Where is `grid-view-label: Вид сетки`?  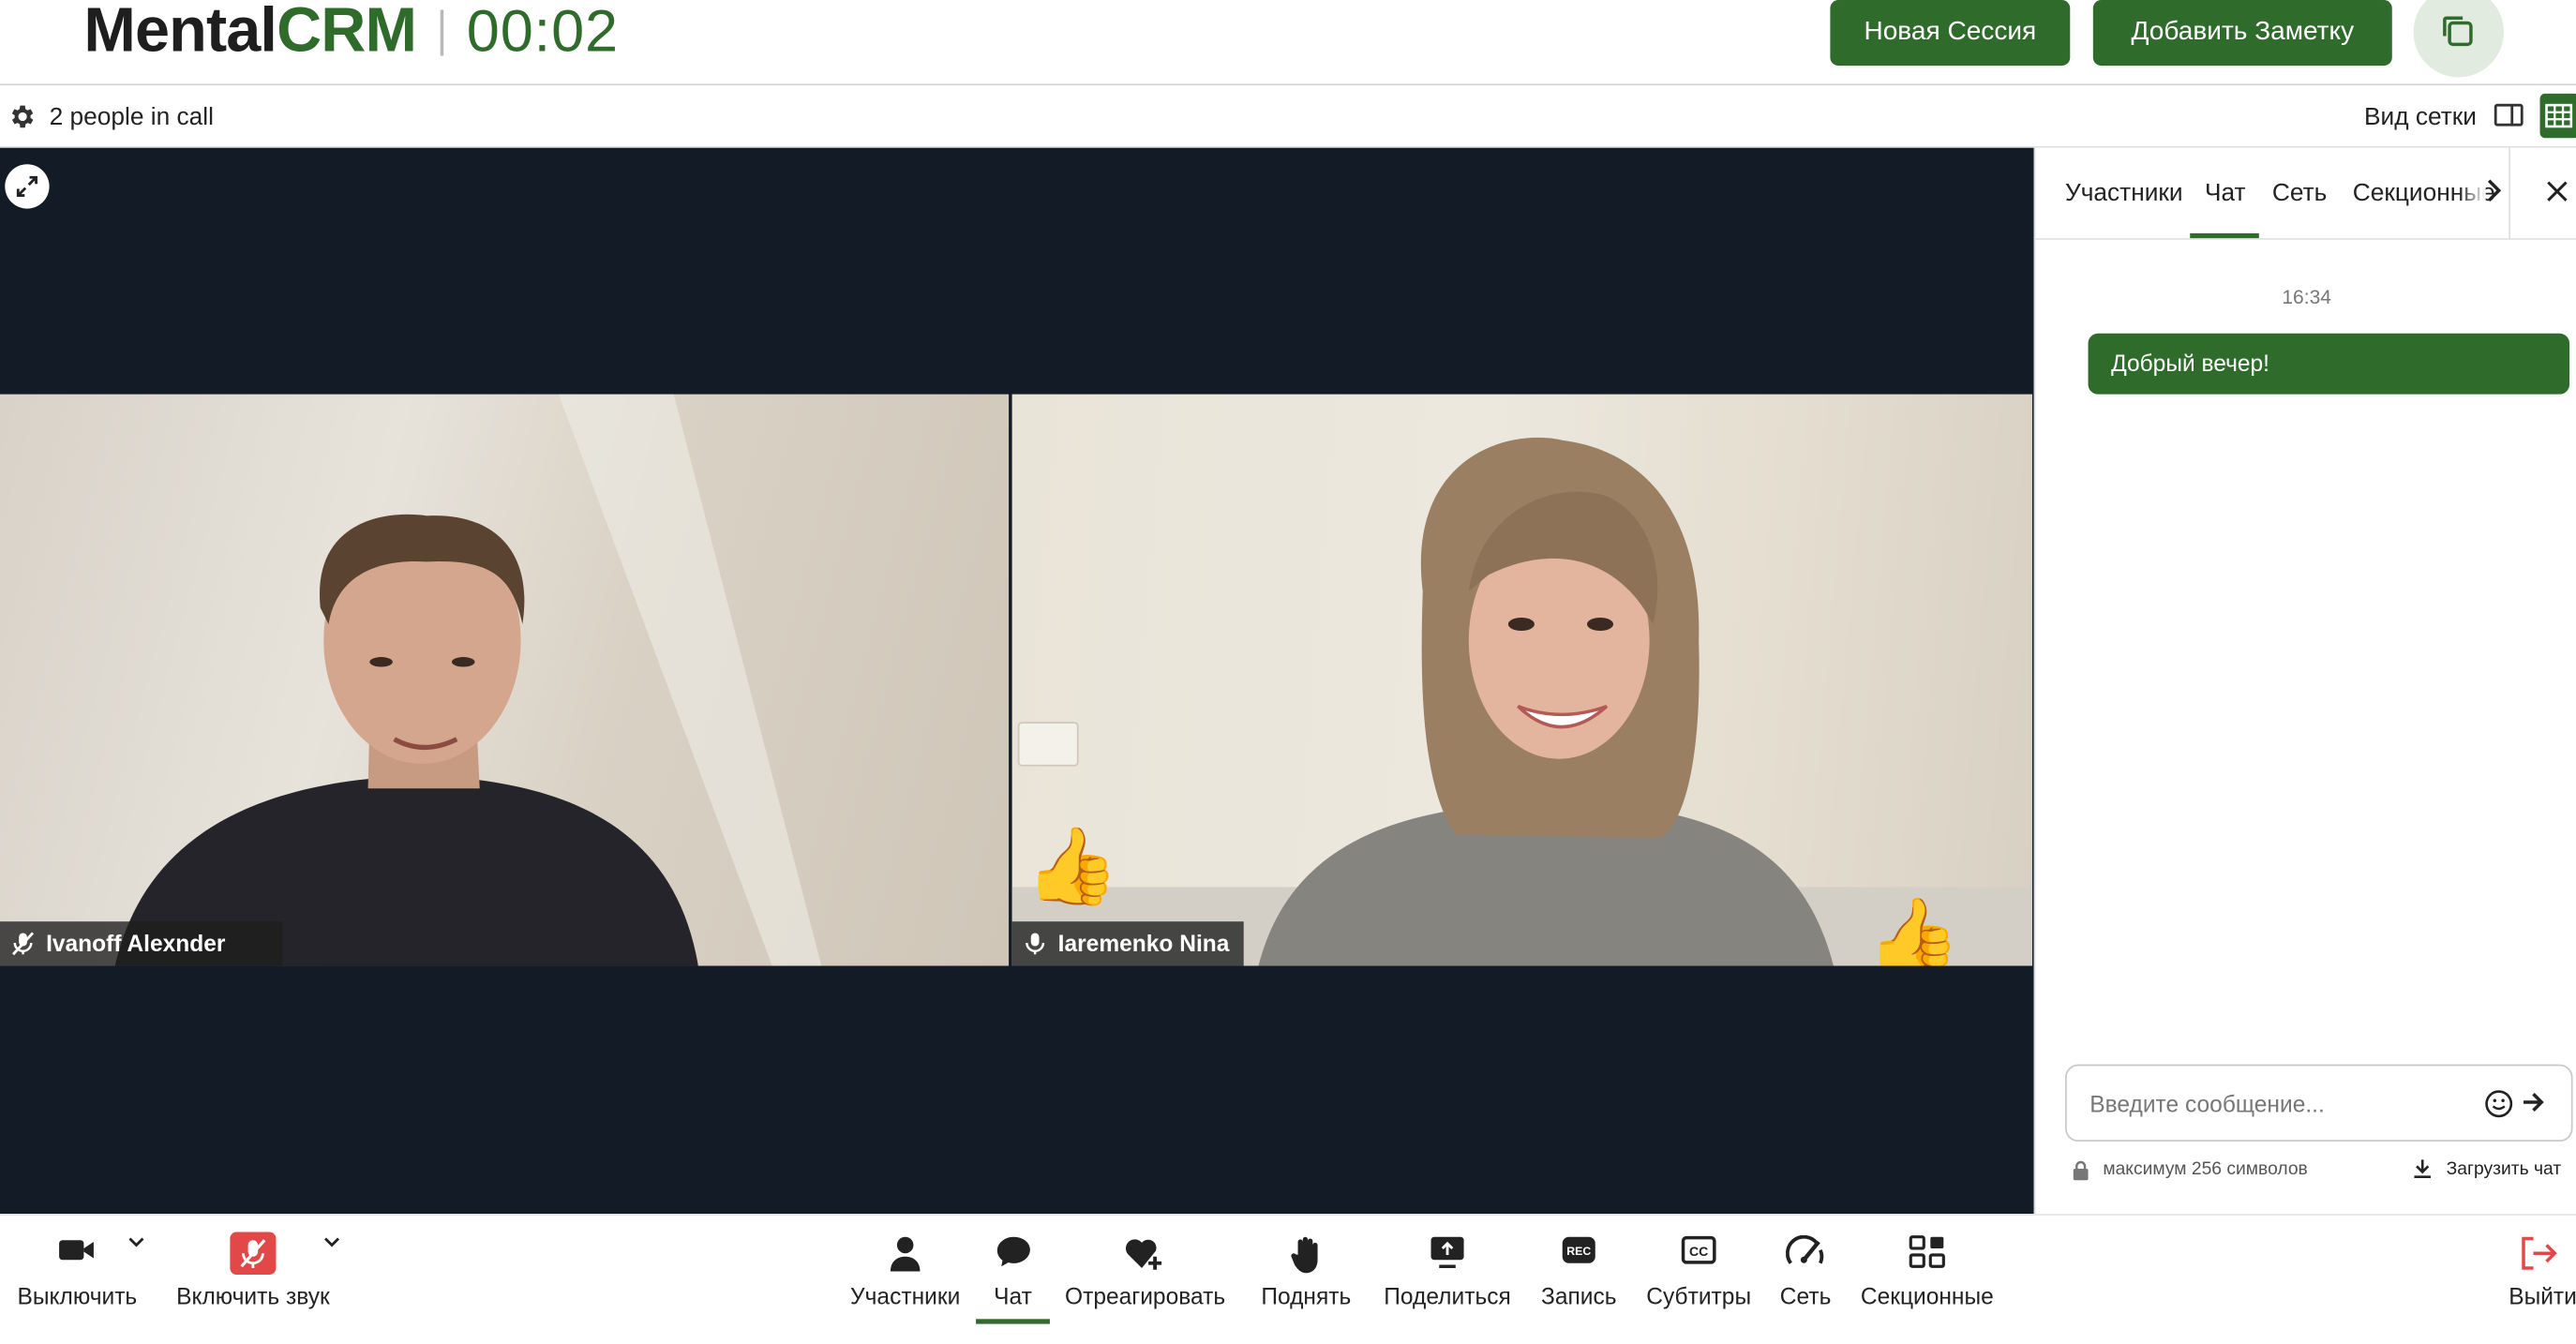 grid-view-label: Вид сетки is located at coordinates (2420, 118).